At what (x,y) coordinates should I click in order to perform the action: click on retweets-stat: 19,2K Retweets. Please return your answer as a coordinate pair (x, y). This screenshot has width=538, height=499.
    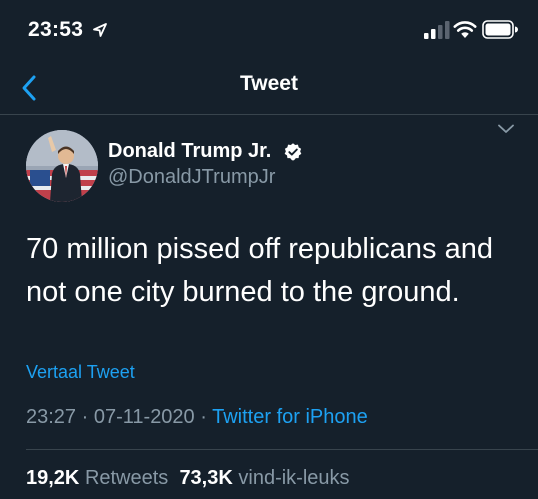
    Looking at the image, I should click on (97, 478).